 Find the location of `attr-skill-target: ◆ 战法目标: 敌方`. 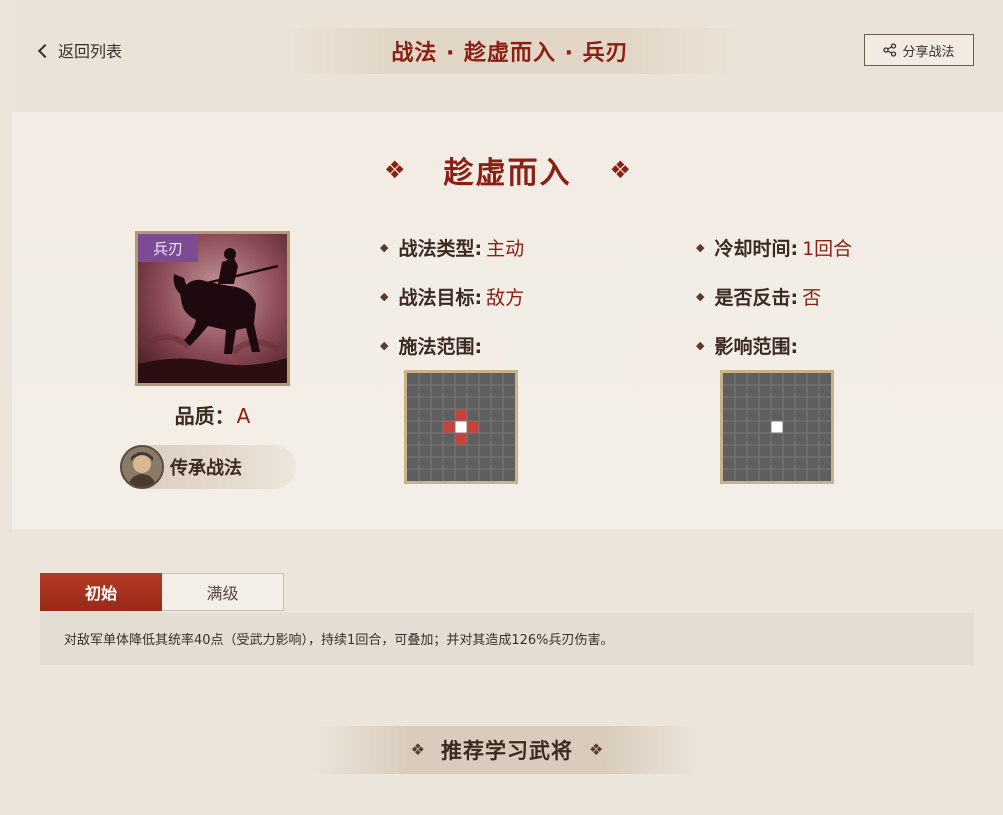

attr-skill-target: ◆ 战法目标: 敌方 is located at coordinates (452, 296).